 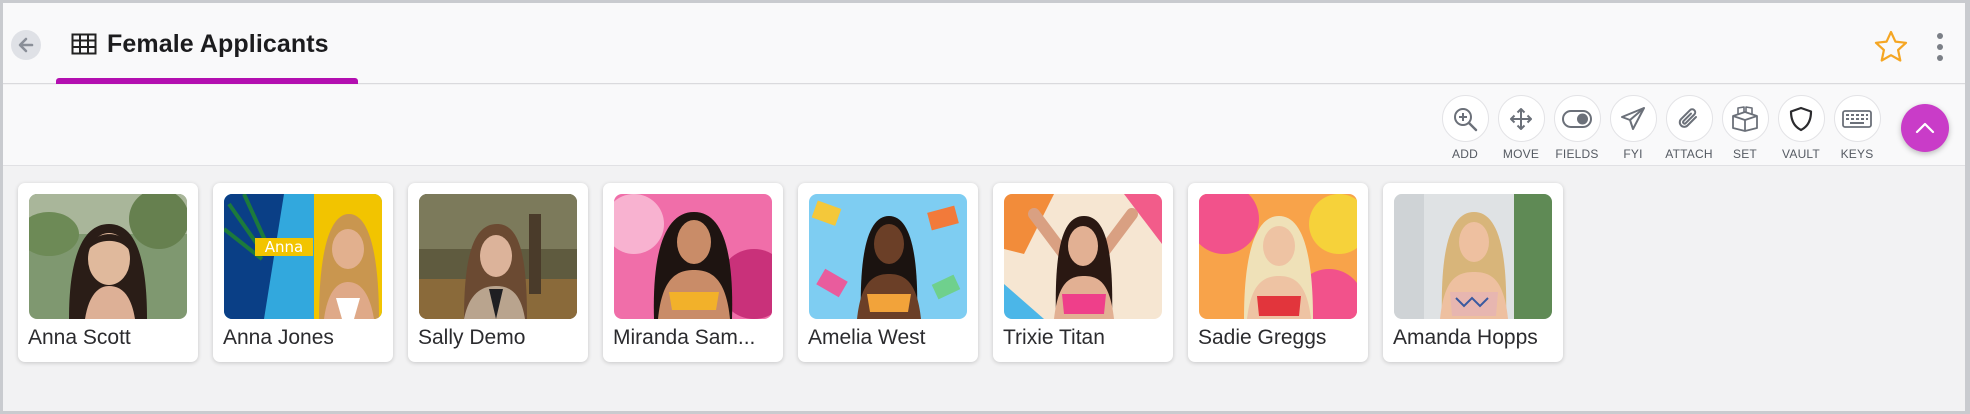 What do you see at coordinates (472, 337) in the screenshot?
I see `applicant-name: Sally Demo` at bounding box center [472, 337].